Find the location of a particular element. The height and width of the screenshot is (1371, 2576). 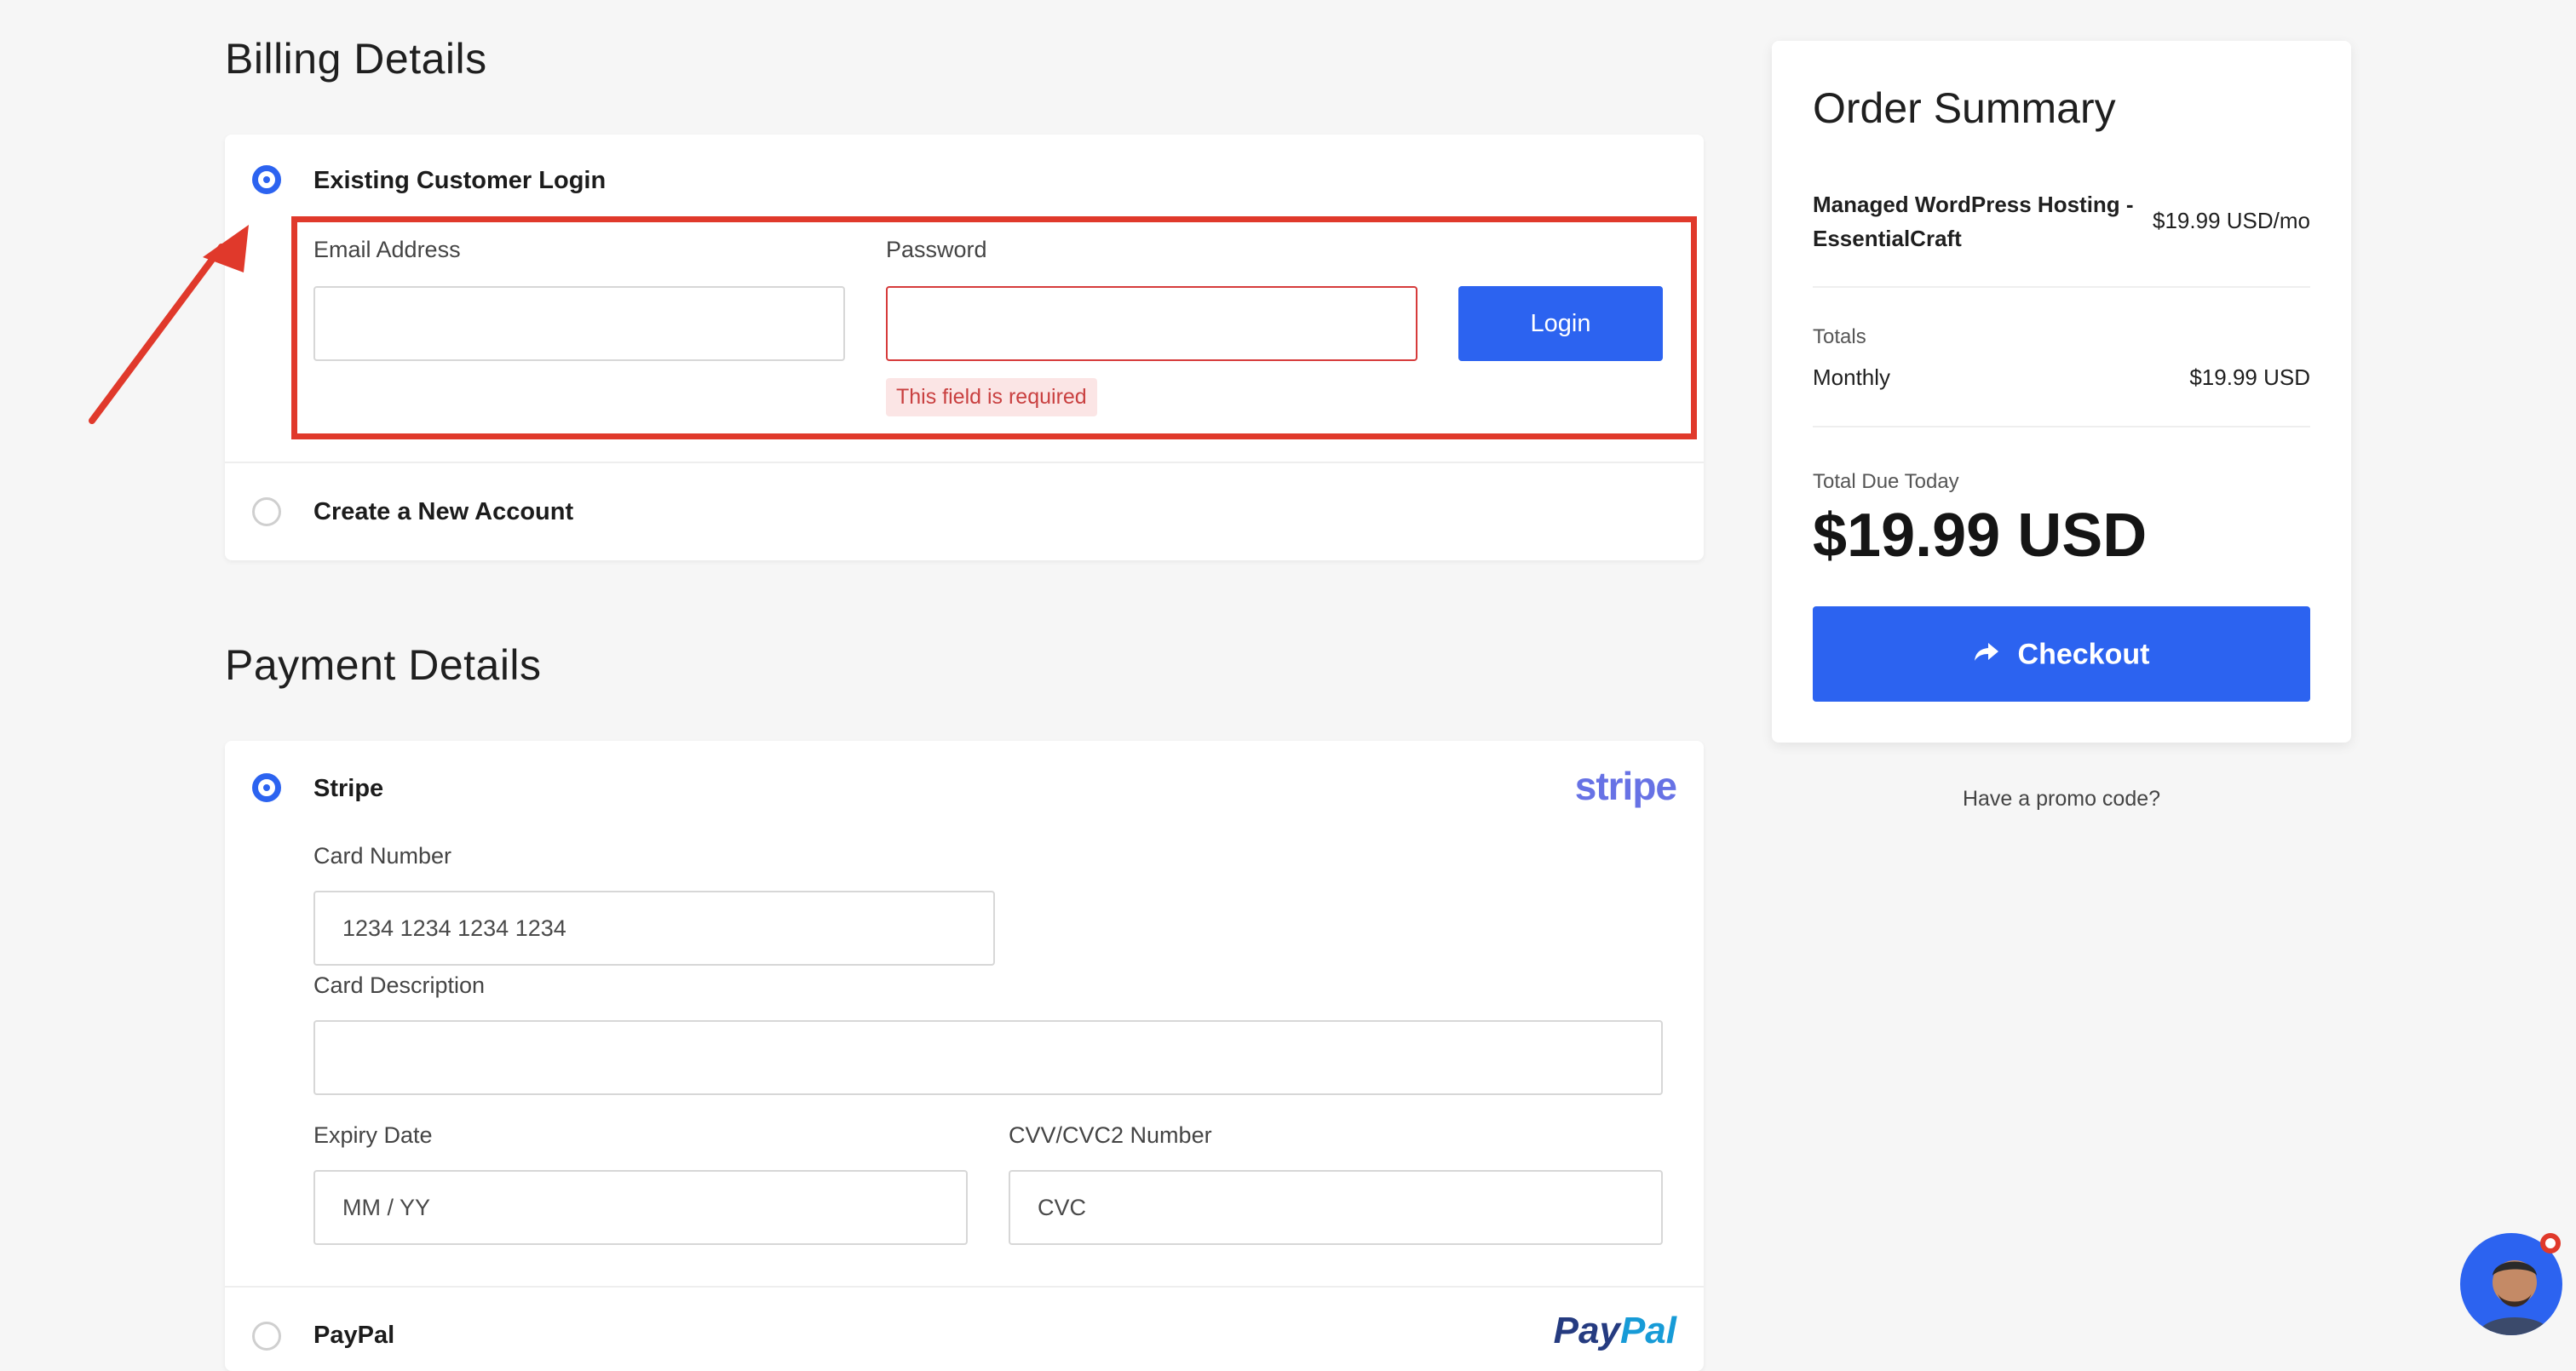

card-description-input is located at coordinates (988, 1057).